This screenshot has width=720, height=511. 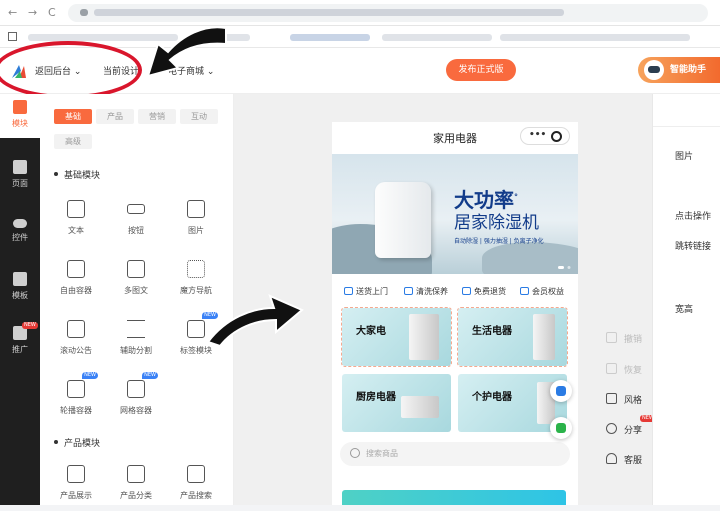 I want to click on chip-interactive: 互动, so click(x=199, y=116).